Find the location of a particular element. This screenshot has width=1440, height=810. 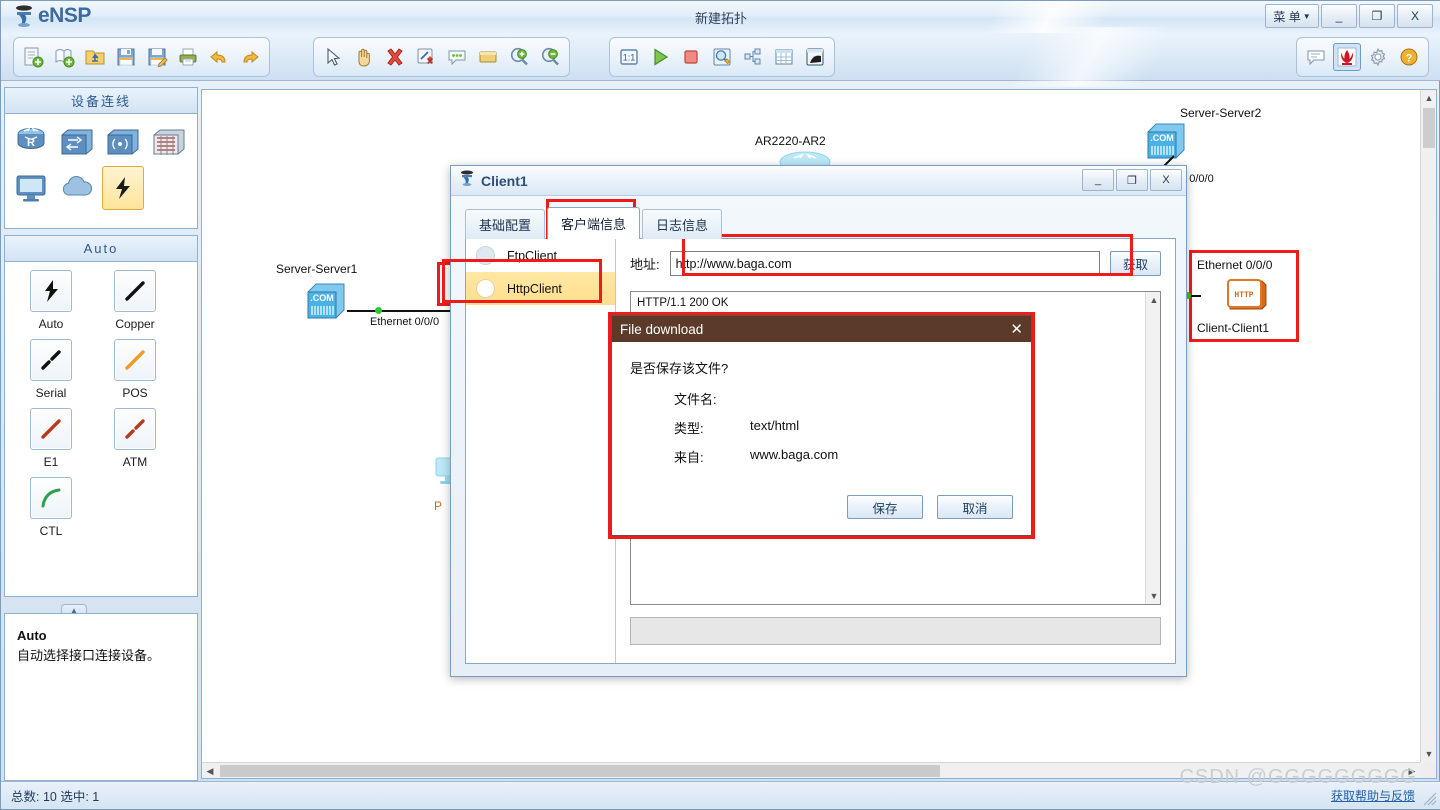

client-client1-icon: HTTP is located at coordinates (1247, 296).